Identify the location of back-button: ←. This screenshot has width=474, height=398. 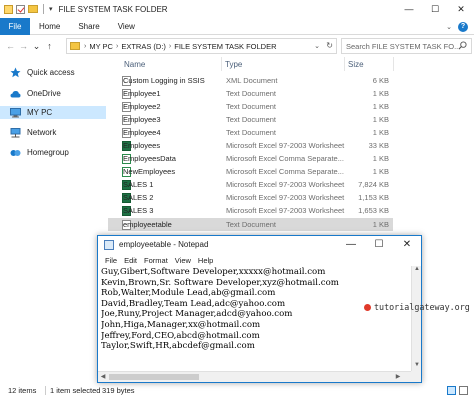
(10, 46).